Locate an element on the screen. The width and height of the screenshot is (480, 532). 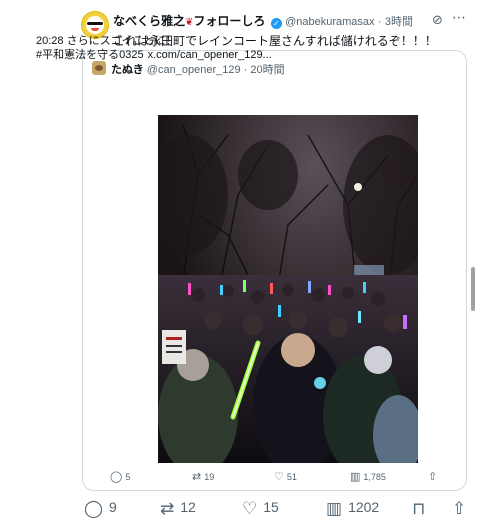
author-name-suffix: フォローしろ is located at coordinates (229, 21).